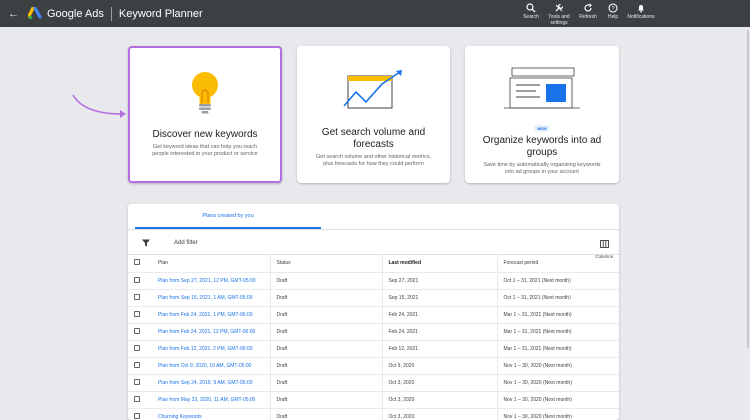 Image resolution: width=750 pixels, height=420 pixels. What do you see at coordinates (211, 400) in the screenshot?
I see `plan-name-link: Plan from May 23, 2020, 11 AM, GMT-05:00` at bounding box center [211, 400].